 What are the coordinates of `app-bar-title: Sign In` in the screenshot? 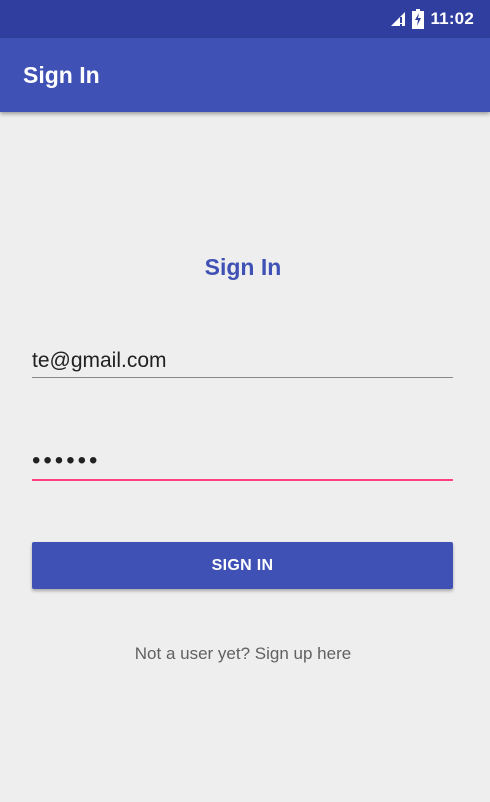 It's located at (61, 75).